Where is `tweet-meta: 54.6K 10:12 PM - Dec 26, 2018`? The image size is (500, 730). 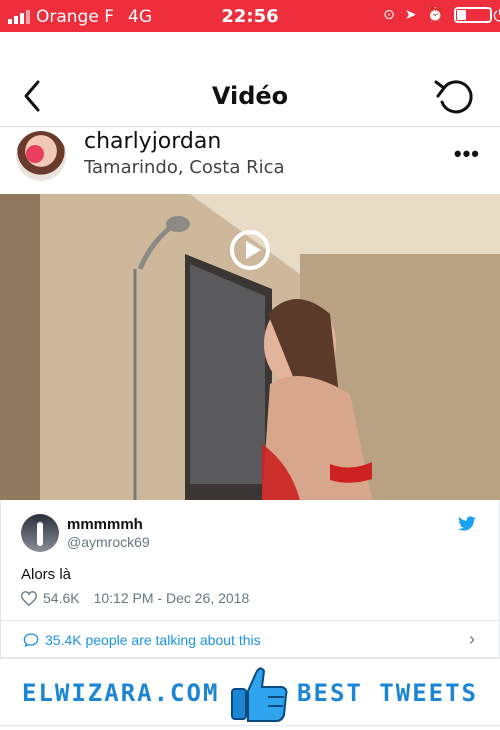 tweet-meta: 54.6K 10:12 PM - Dec 26, 2018 is located at coordinates (135, 598).